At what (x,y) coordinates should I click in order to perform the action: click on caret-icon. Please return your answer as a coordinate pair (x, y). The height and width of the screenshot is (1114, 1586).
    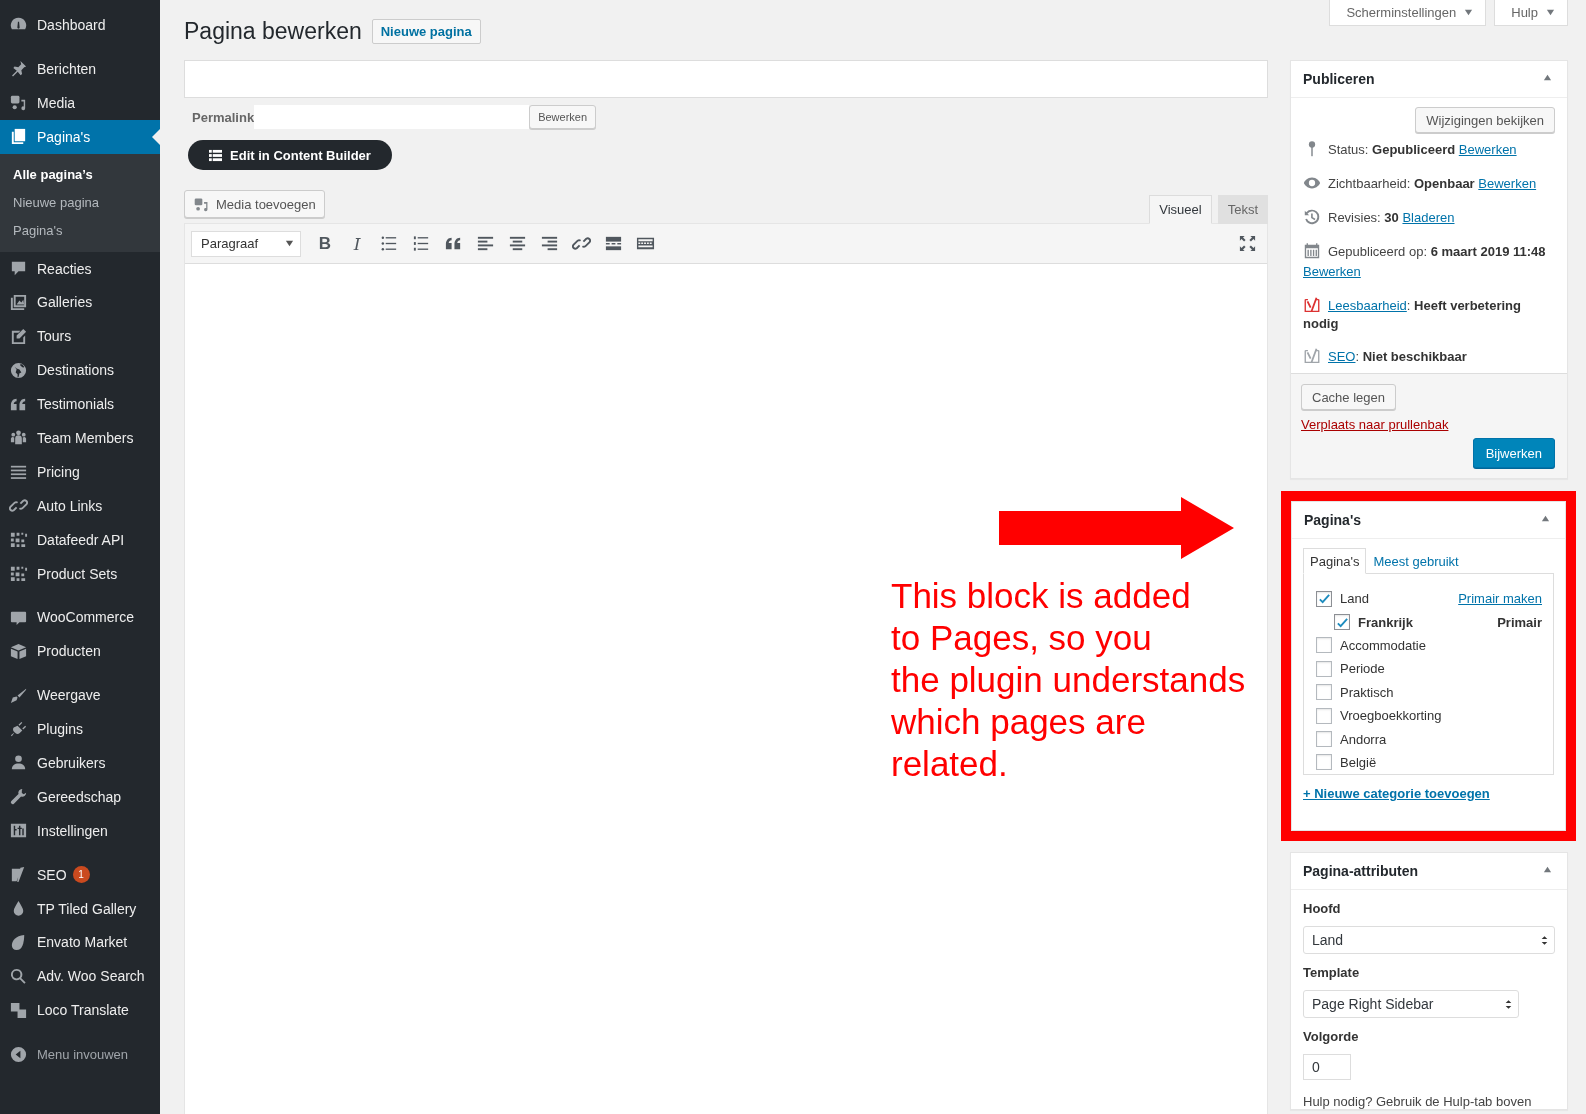
    Looking at the image, I should click on (1469, 12).